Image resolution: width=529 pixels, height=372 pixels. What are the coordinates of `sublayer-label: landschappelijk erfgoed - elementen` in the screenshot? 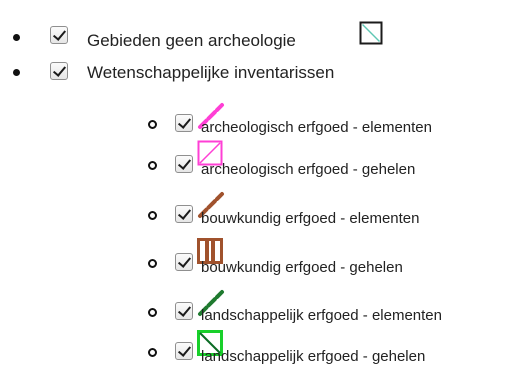 It's located at (321, 315).